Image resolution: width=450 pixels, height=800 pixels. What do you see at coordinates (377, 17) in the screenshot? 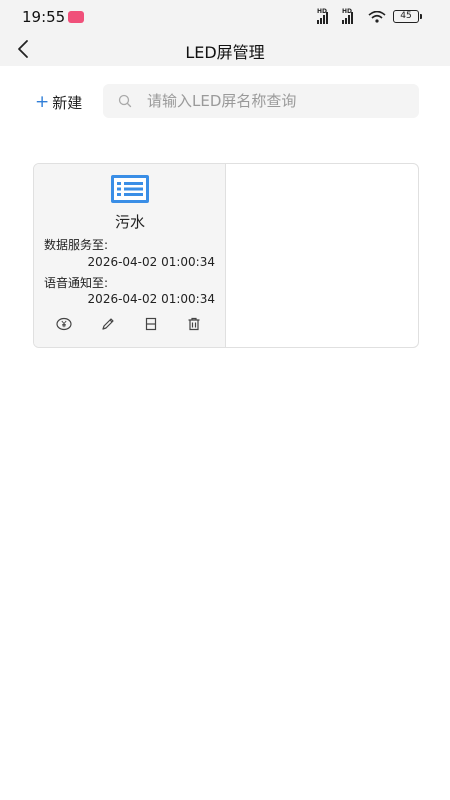
I see `wifi-icon` at bounding box center [377, 17].